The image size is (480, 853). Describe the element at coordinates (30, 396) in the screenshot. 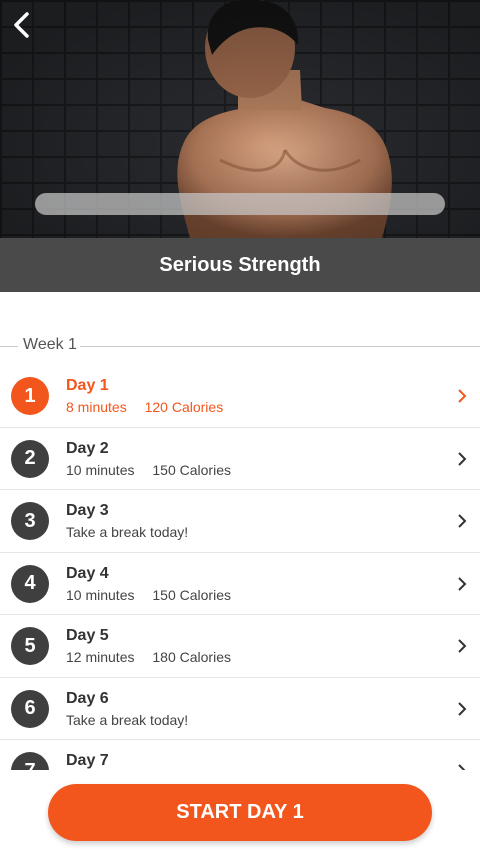

I see `day-number-badge: 1` at that location.